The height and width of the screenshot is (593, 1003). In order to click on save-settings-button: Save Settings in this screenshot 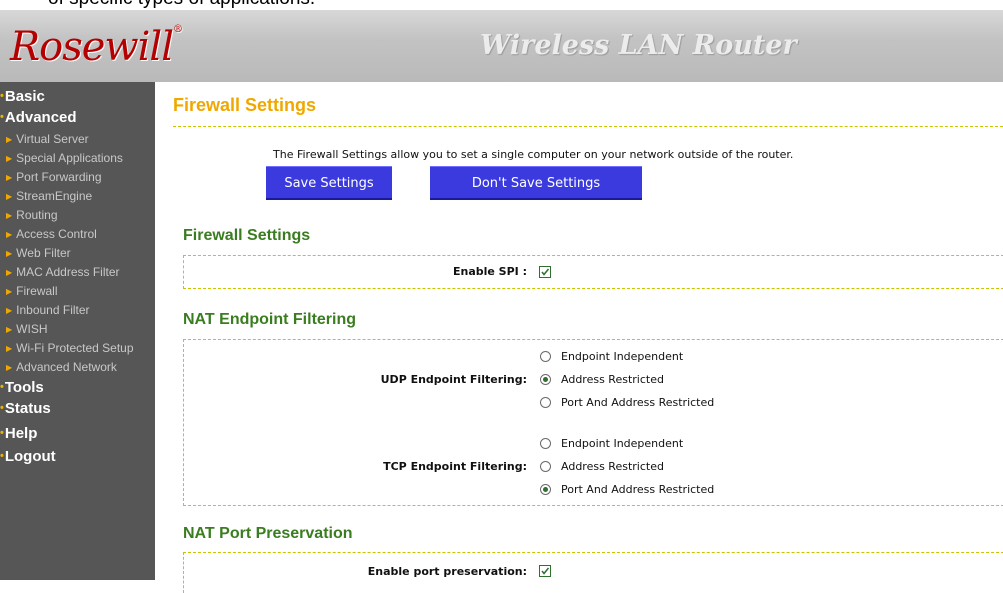, I will do `click(329, 183)`.